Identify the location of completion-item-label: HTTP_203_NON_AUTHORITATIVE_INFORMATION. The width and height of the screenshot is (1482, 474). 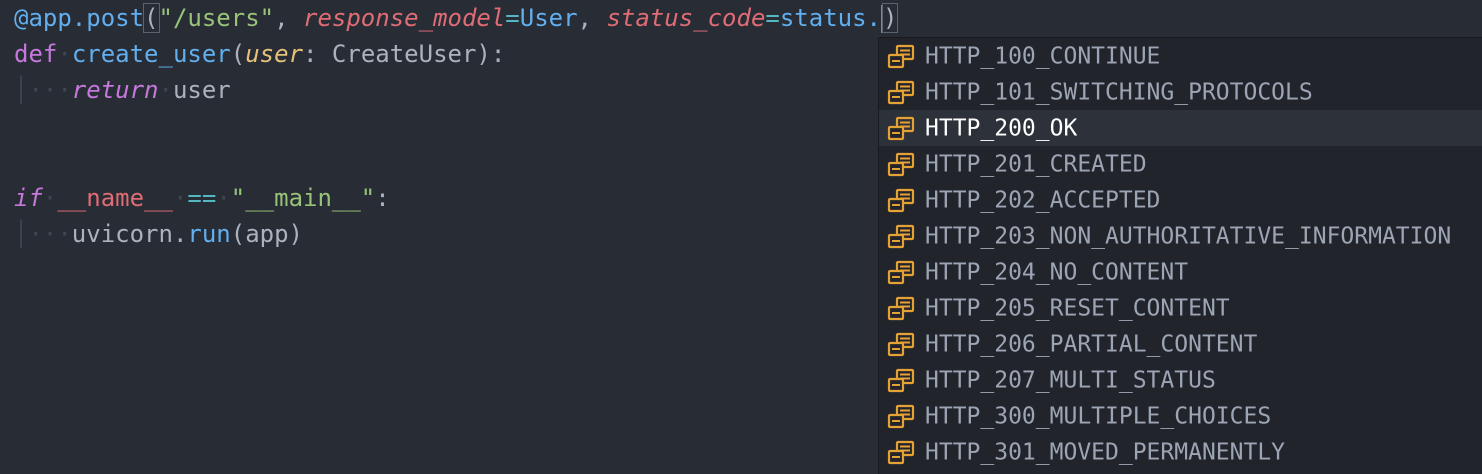
(1188, 236).